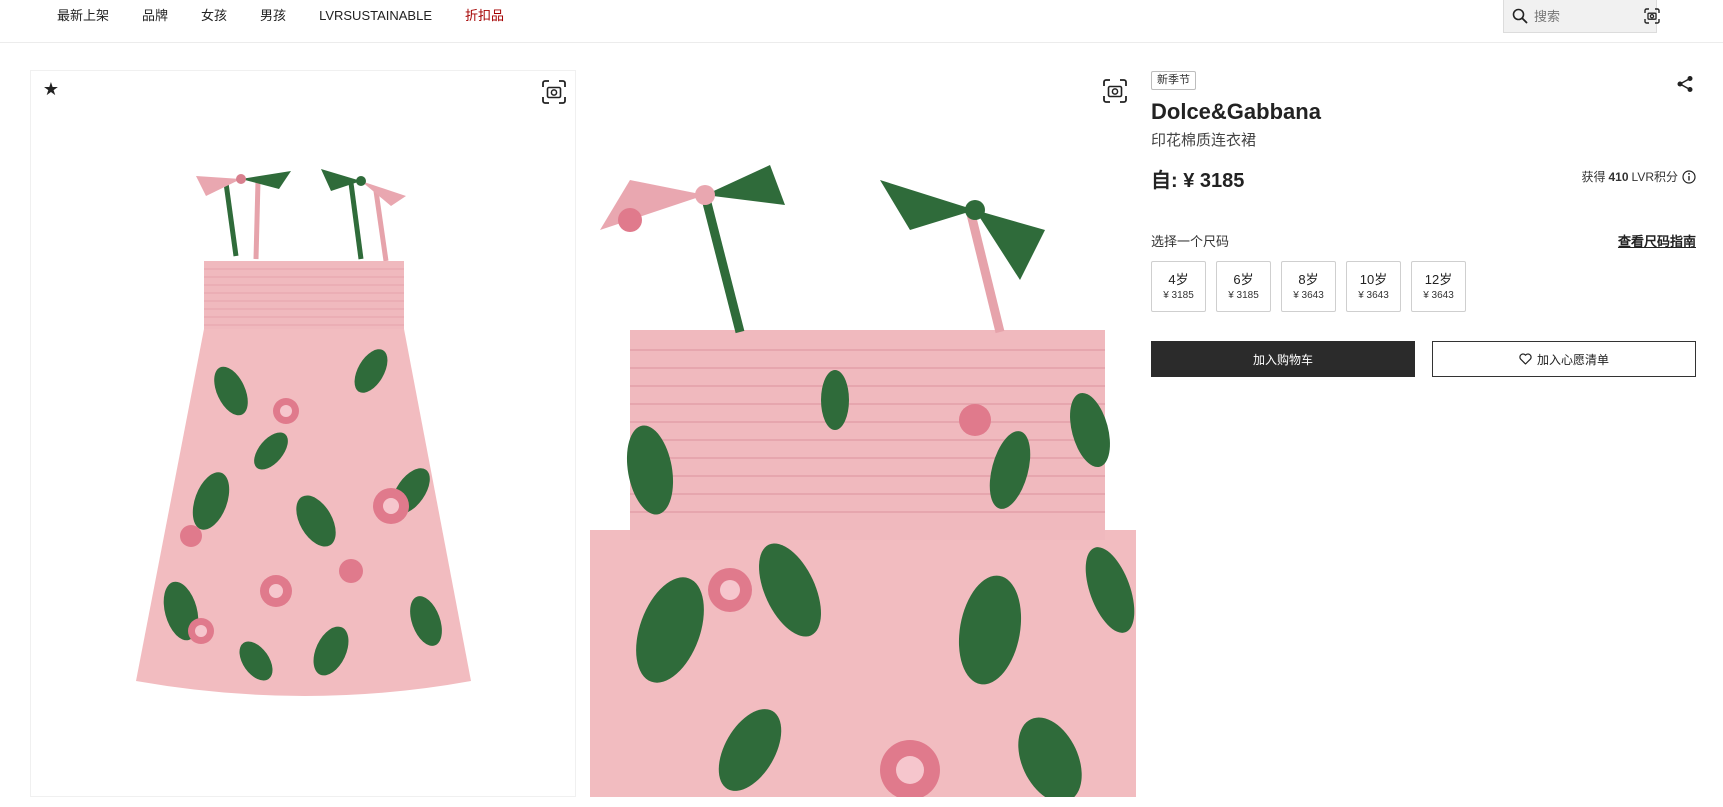 Image resolution: width=1723 pixels, height=807 pixels. Describe the element at coordinates (51, 89) in the screenshot. I see `favorite-star-icon: ★` at that location.